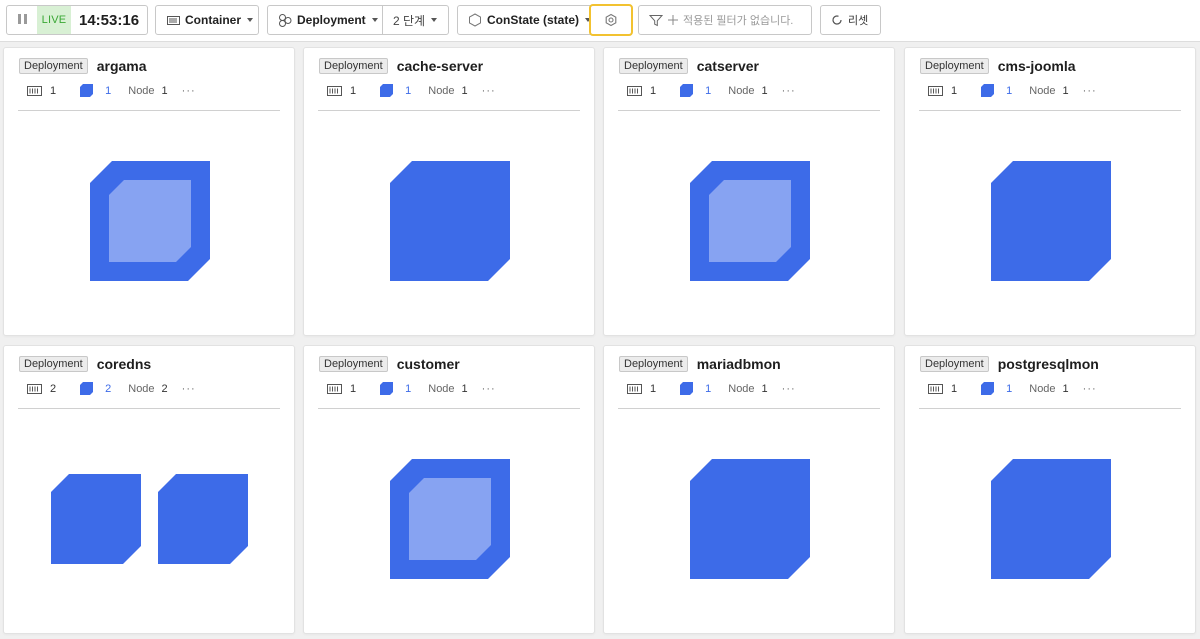  I want to click on container-dropdown-label: Container, so click(213, 20).